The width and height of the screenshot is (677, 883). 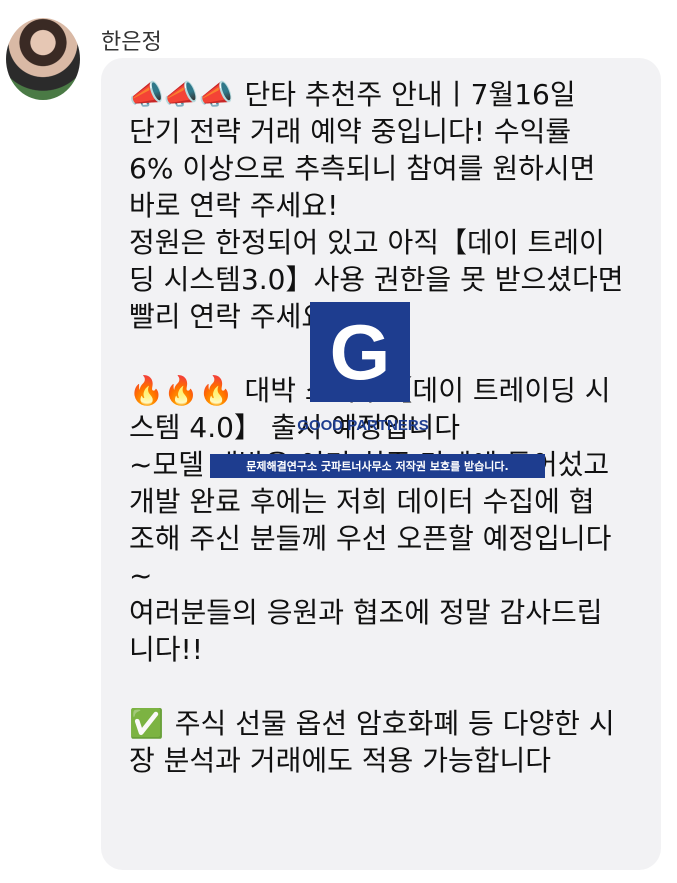 What do you see at coordinates (384, 686) in the screenshot?
I see `message-line` at bounding box center [384, 686].